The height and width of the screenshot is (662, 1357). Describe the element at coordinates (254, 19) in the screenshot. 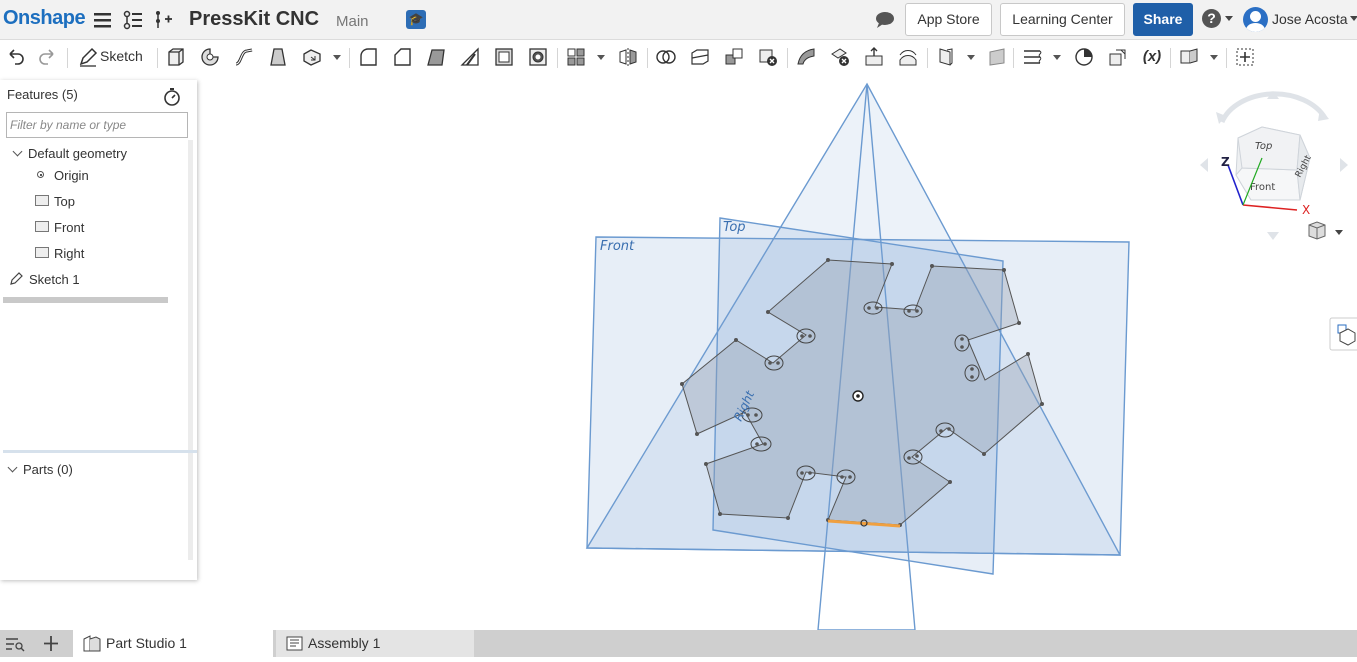

I see `document-title: PressKit CNC` at that location.